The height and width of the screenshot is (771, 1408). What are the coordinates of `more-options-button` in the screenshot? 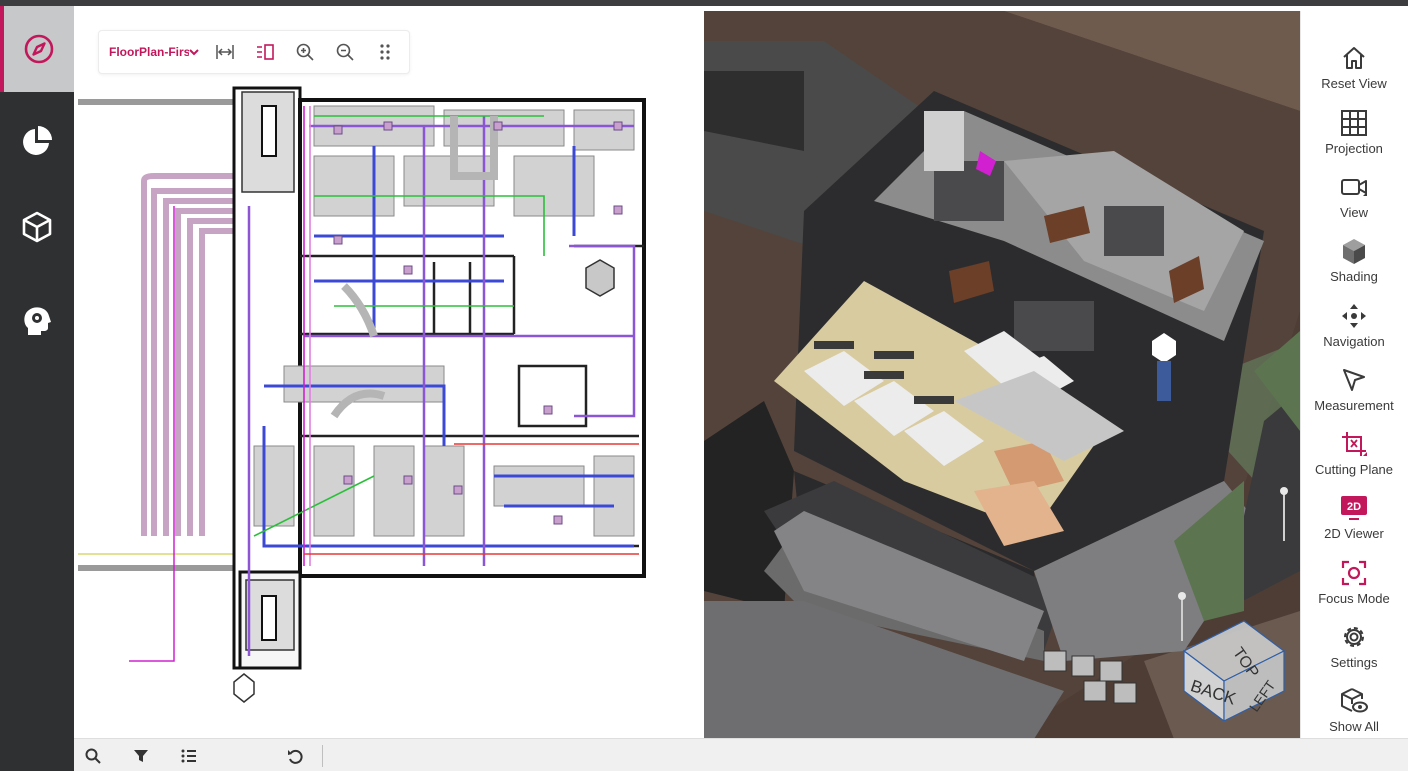 It's located at (385, 52).